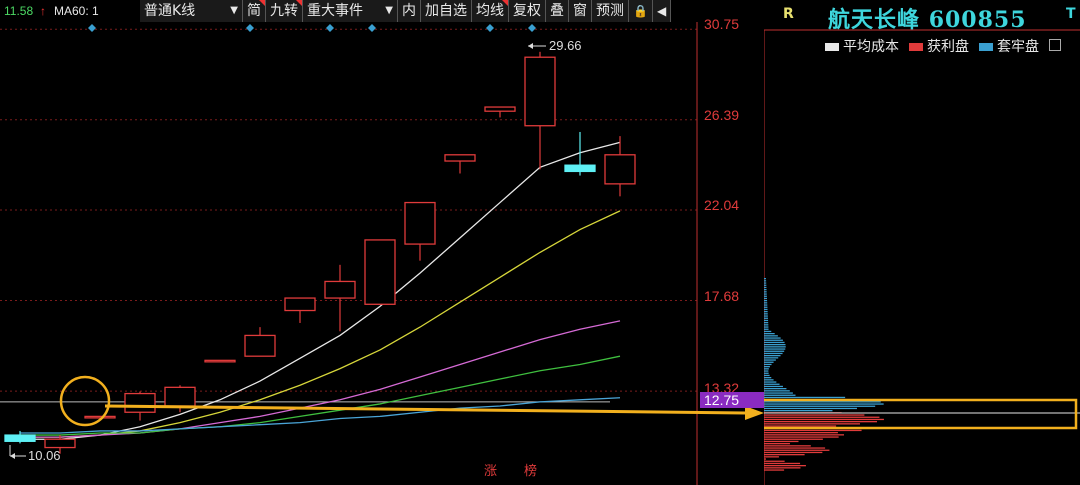 Image resolution: width=1080 pixels, height=485 pixels. I want to click on ma-button: 均线, so click(490, 11).